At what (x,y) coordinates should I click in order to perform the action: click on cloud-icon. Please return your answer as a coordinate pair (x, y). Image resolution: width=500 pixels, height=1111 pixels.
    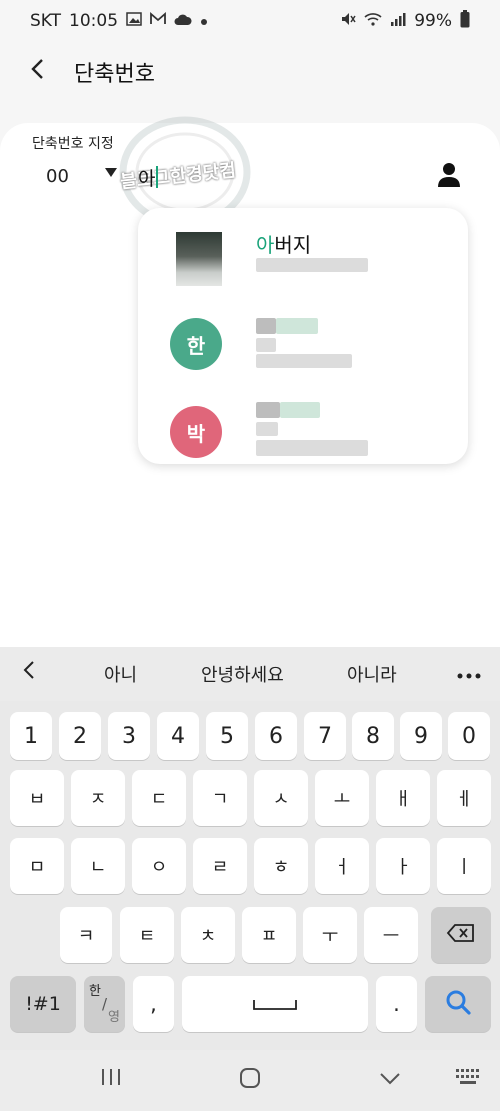
    Looking at the image, I should click on (183, 21).